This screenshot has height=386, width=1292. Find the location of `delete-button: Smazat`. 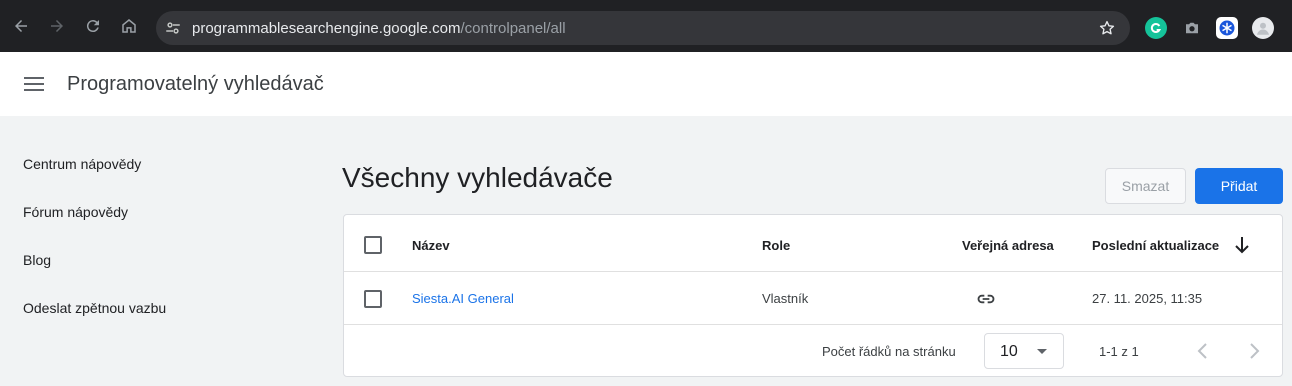

delete-button: Smazat is located at coordinates (1145, 186).